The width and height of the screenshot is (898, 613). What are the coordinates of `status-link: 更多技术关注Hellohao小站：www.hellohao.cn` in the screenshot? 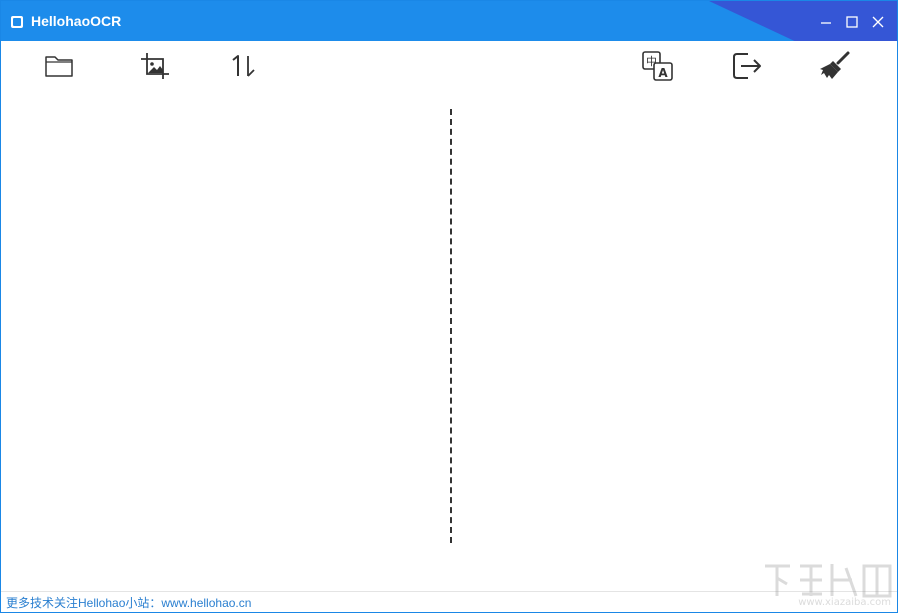 It's located at (128, 603).